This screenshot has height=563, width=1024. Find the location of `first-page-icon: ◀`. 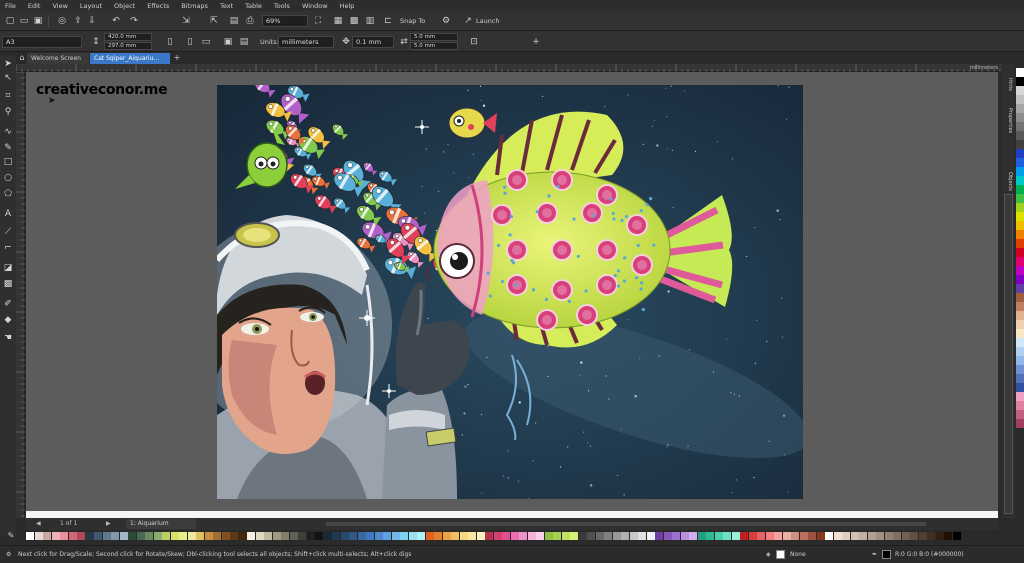

first-page-icon: ◀ is located at coordinates (38, 524).